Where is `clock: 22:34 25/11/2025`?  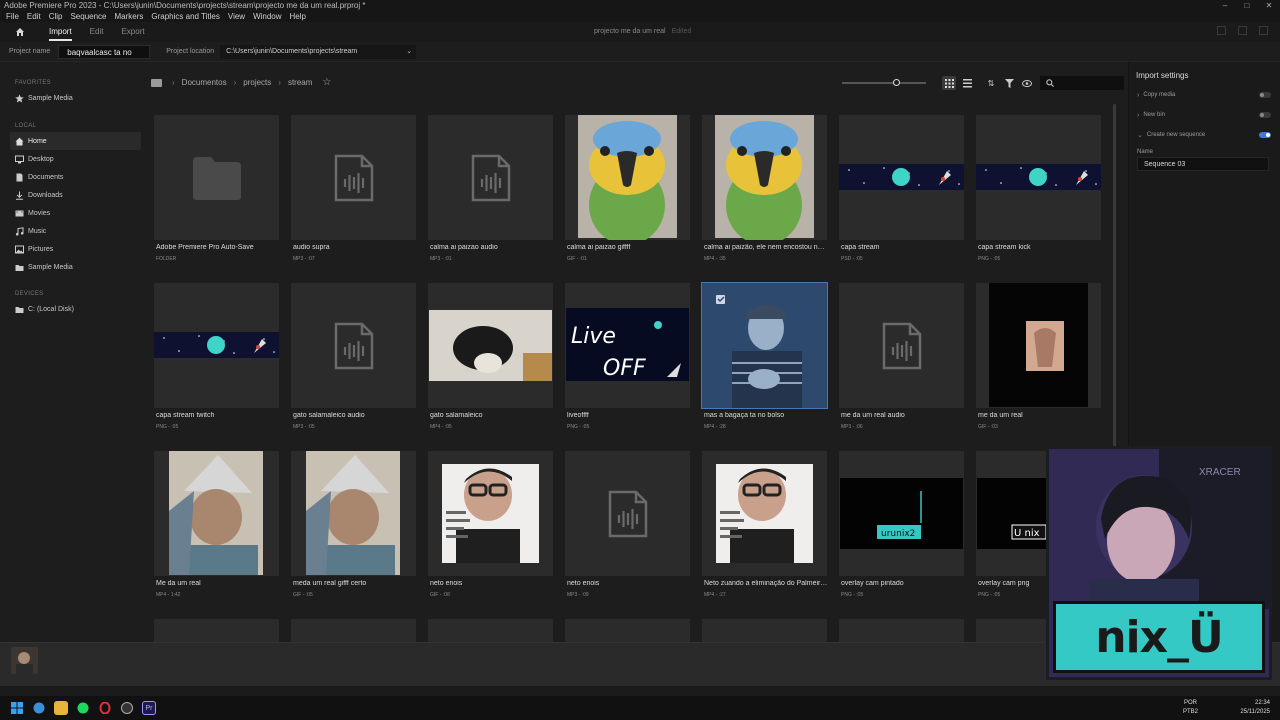 clock: 22:34 25/11/2025 is located at coordinates (1255, 708).